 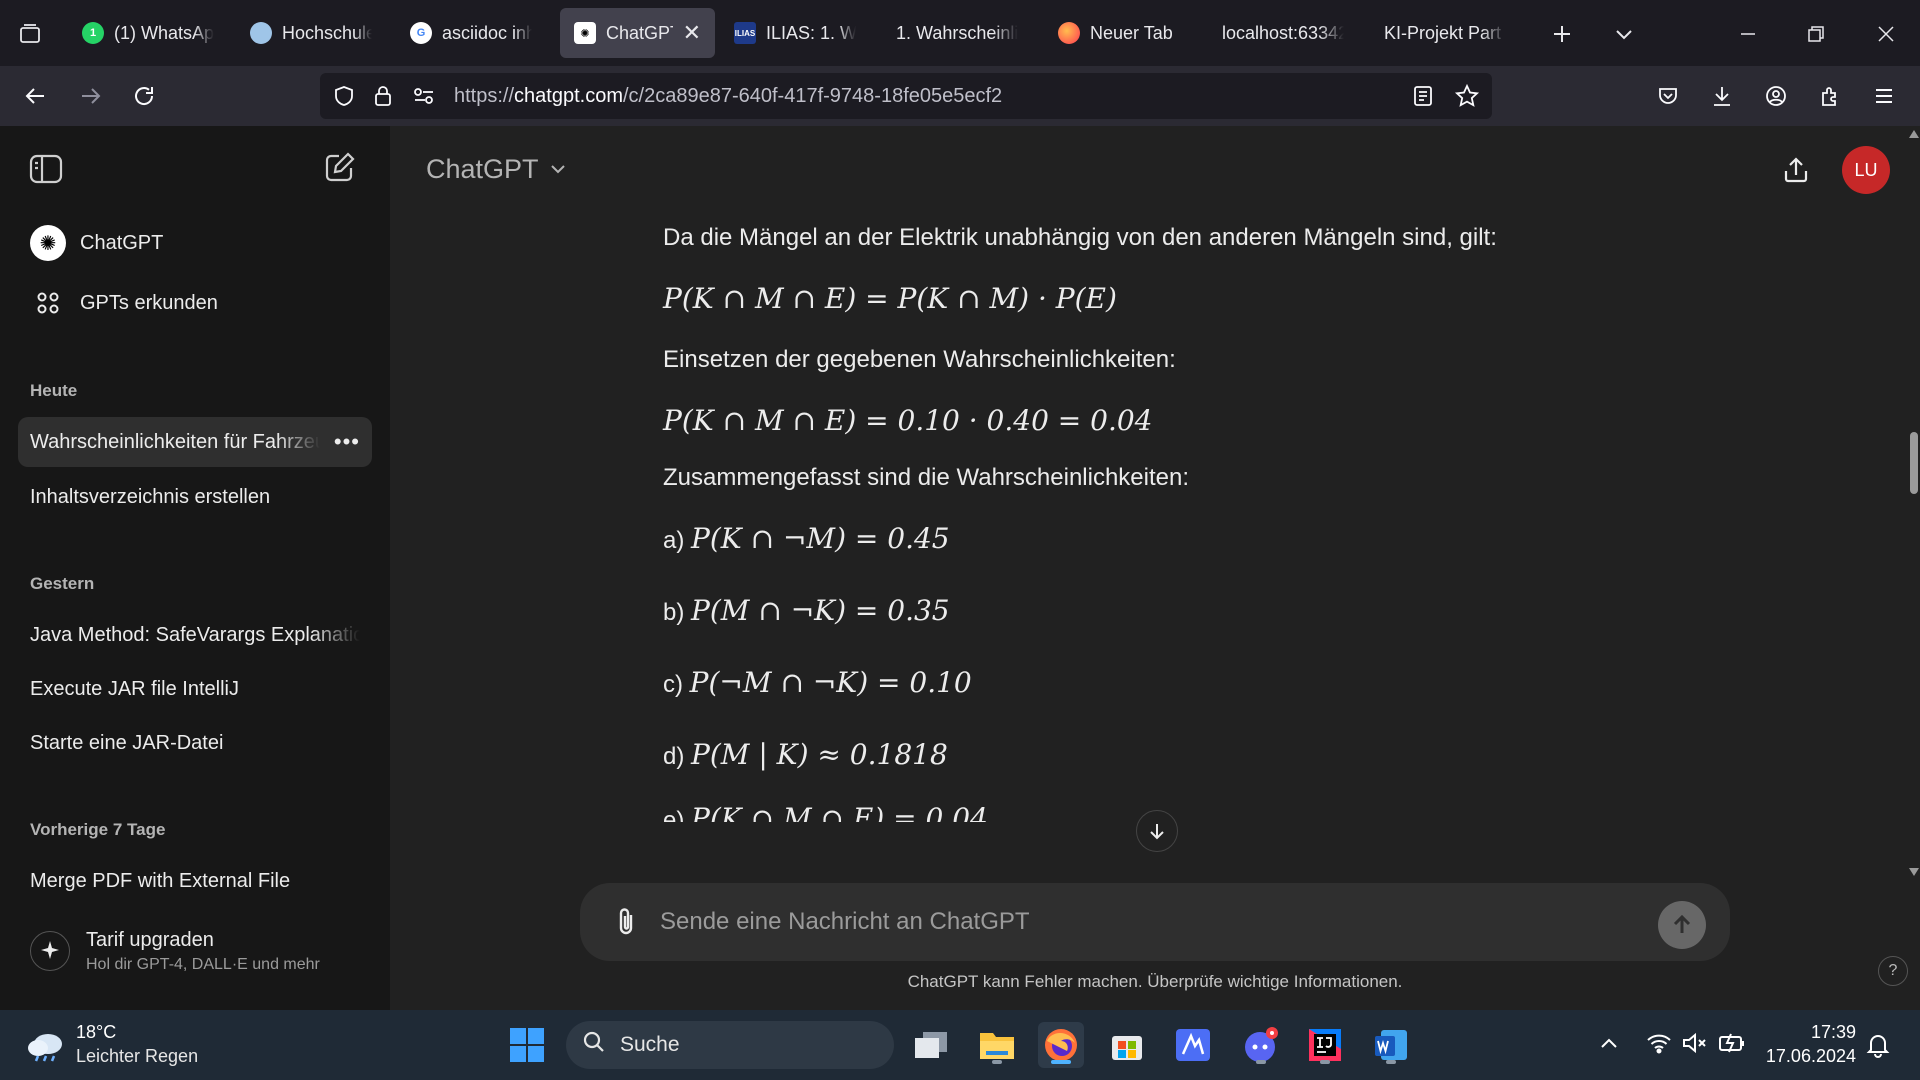 What do you see at coordinates (1624, 34) in the screenshot?
I see `tab-list-chevron-icon` at bounding box center [1624, 34].